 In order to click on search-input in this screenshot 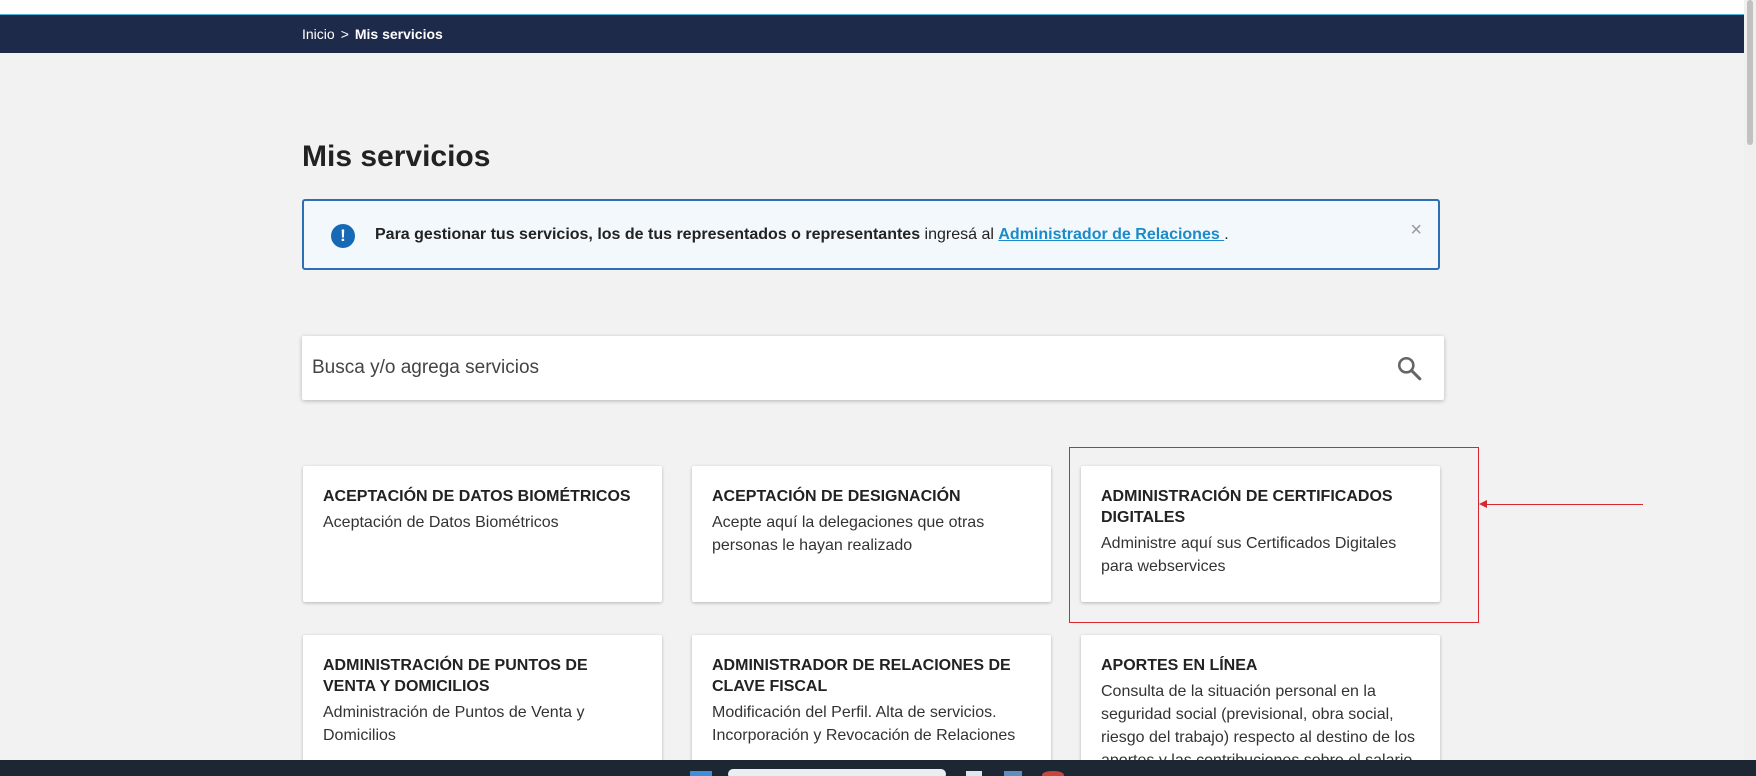, I will do `click(837, 368)`.